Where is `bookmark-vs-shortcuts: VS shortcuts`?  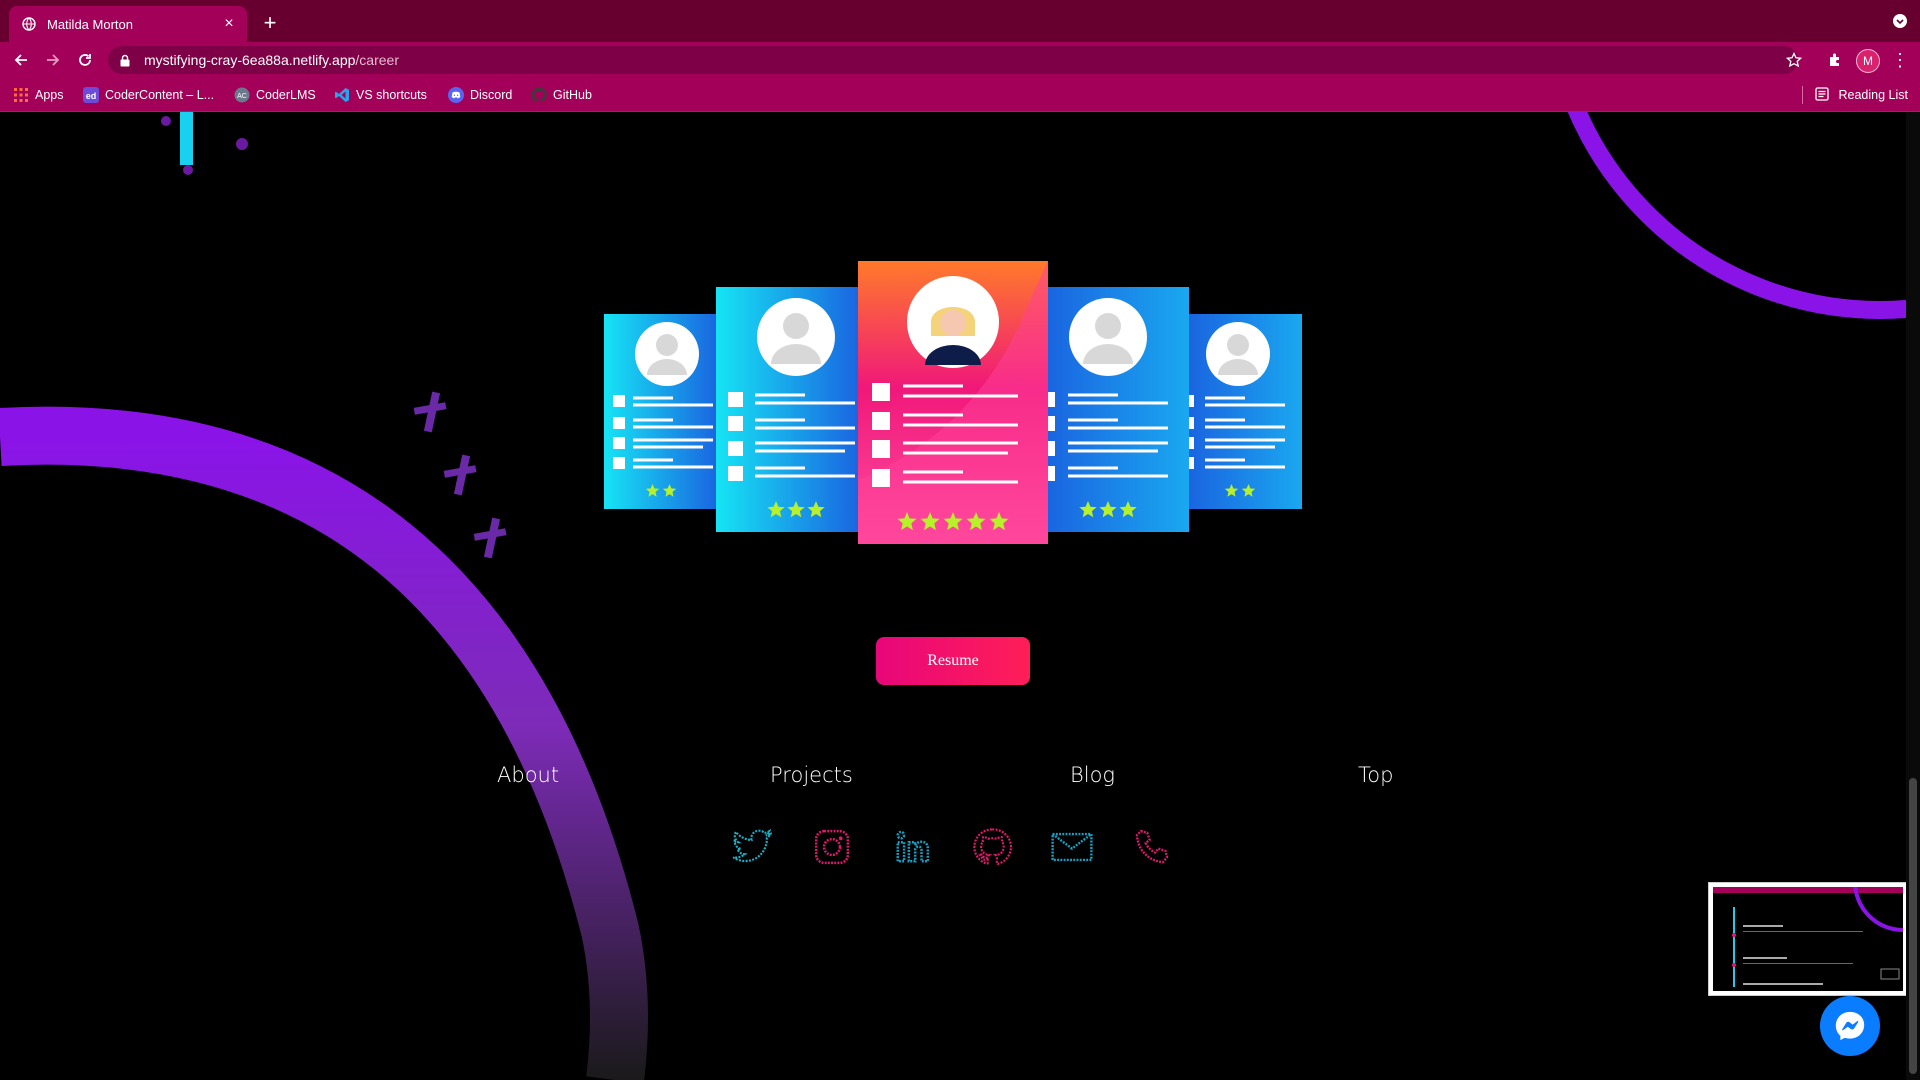 bookmark-vs-shortcuts: VS shortcuts is located at coordinates (380, 95).